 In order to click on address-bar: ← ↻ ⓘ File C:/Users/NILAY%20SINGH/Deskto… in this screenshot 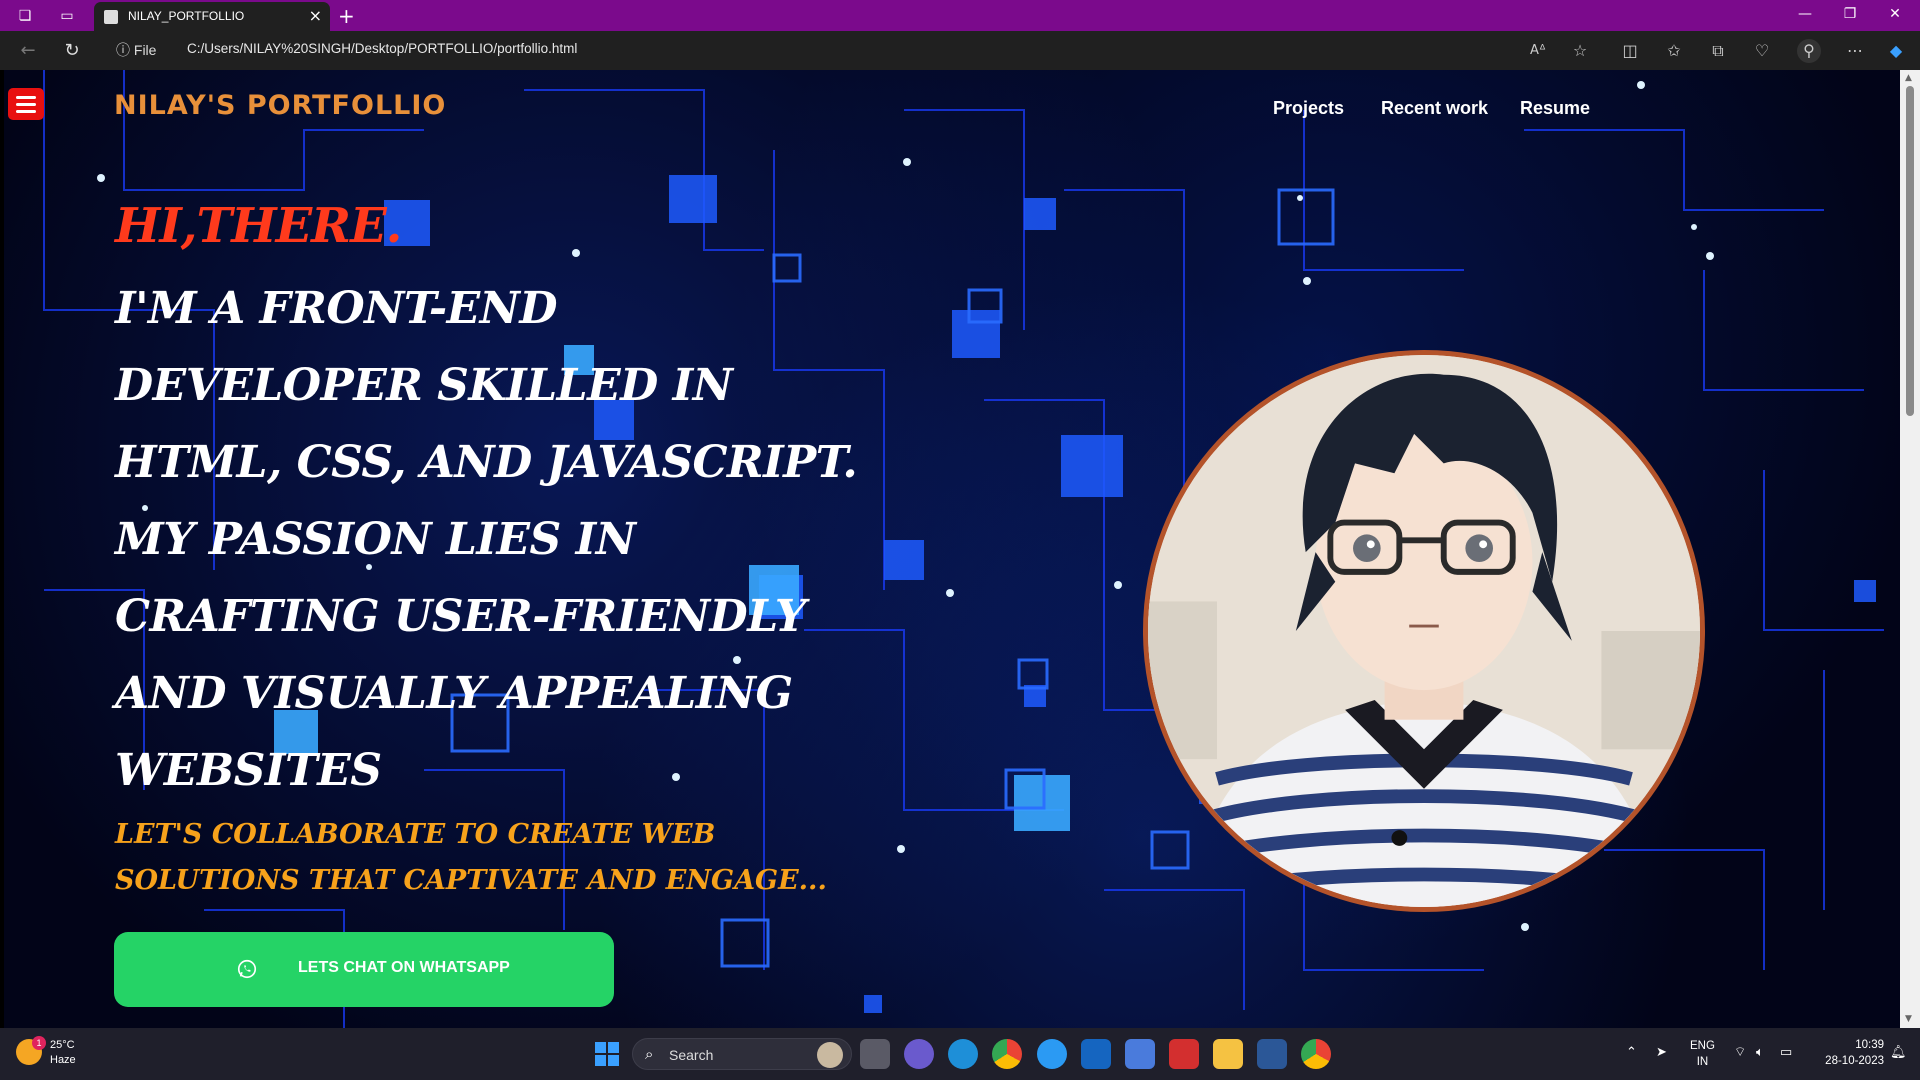, I will do `click(960, 50)`.